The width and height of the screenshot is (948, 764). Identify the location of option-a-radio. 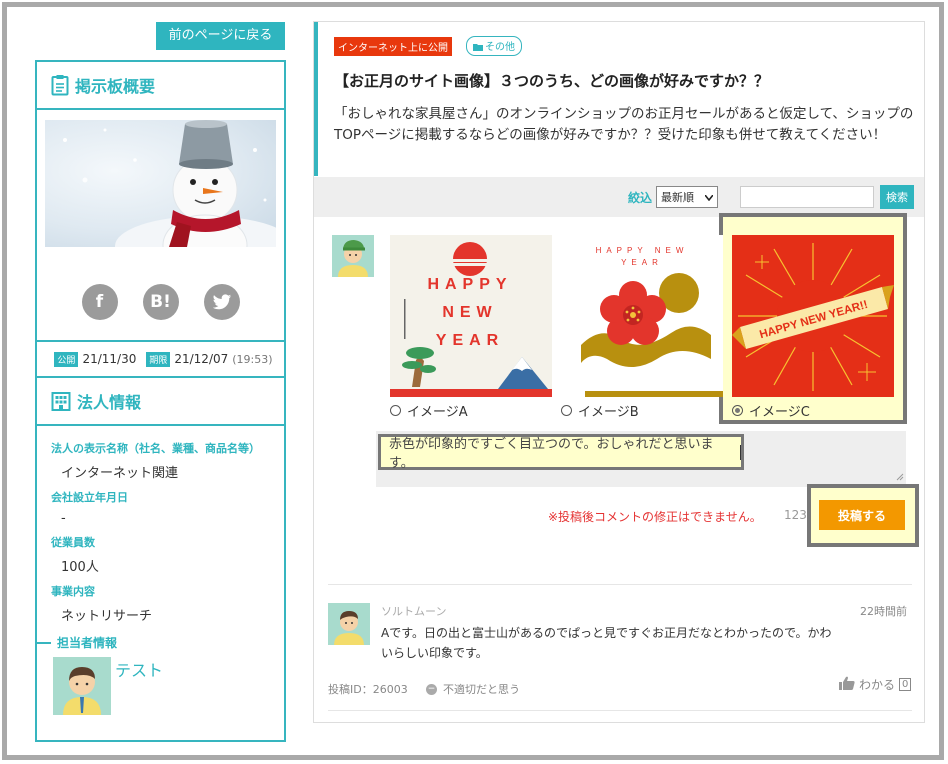
(395, 410).